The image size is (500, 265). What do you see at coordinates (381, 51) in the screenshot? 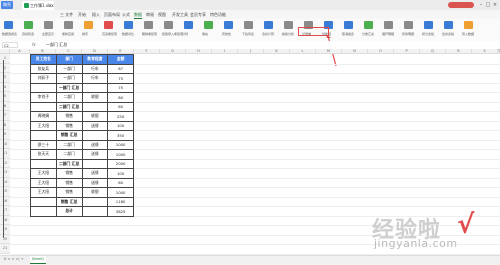
I see `column-header-O: O` at bounding box center [381, 51].